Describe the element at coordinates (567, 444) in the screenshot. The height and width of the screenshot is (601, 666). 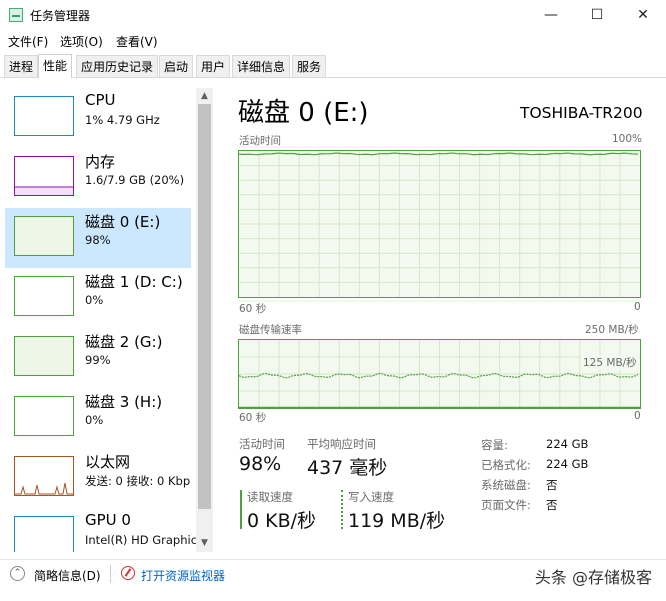
I see `capacity-value: 224 GB` at that location.